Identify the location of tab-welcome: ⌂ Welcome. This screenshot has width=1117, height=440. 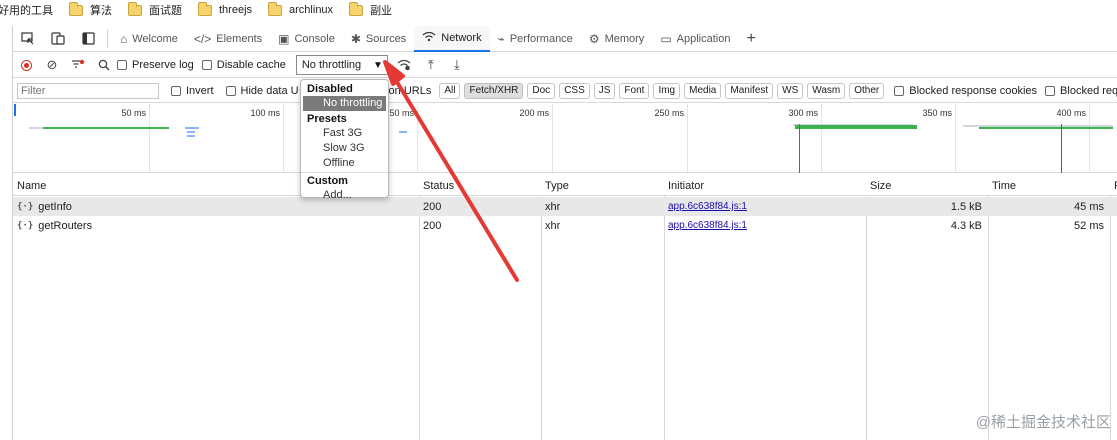
(149, 39).